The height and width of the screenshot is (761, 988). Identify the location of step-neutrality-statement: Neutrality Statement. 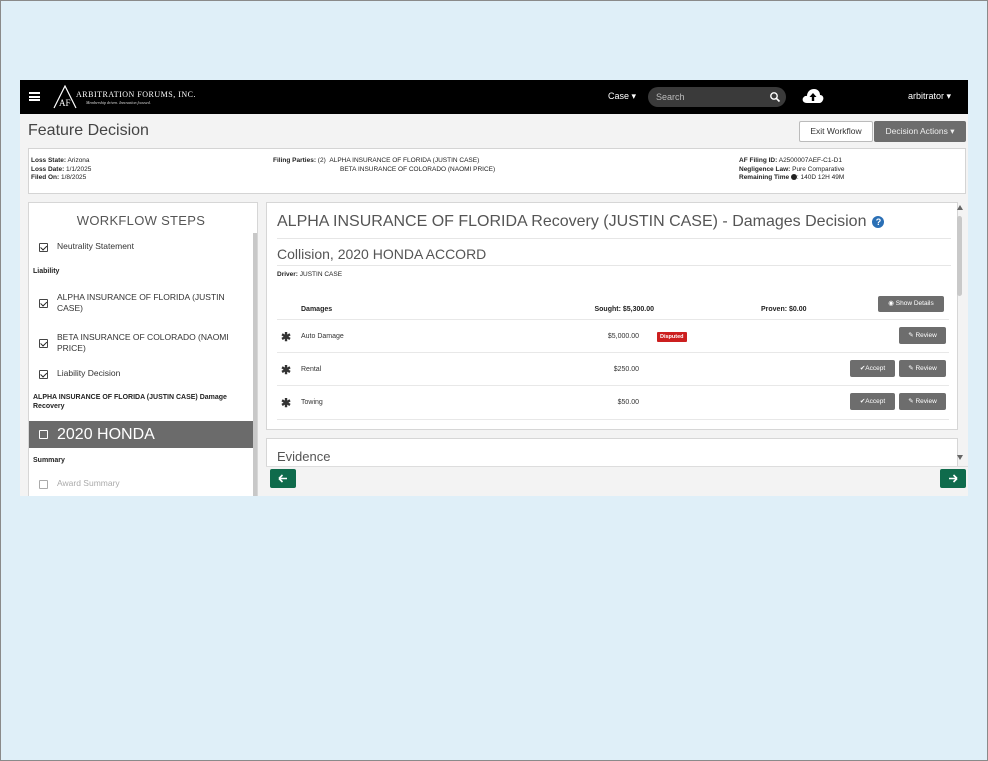
(141, 247).